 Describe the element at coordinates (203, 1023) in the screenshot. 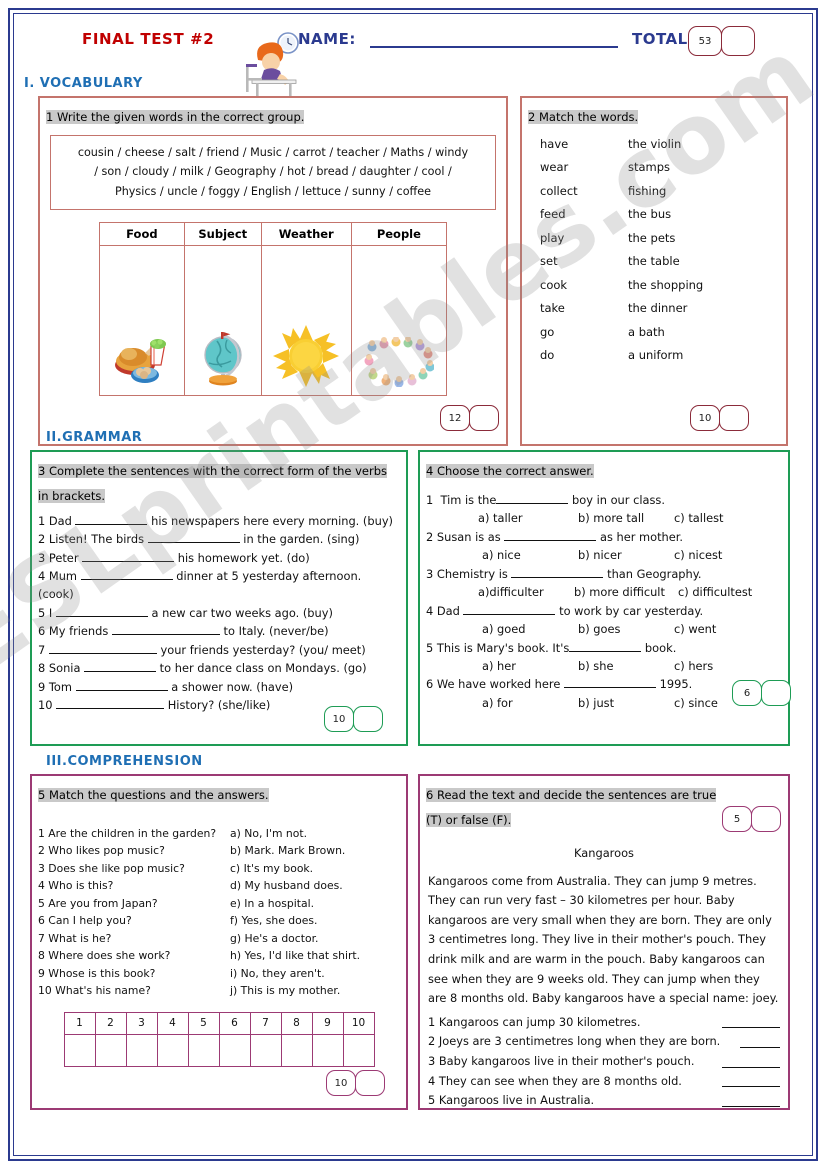

I see `grid-header-cell: 5` at that location.